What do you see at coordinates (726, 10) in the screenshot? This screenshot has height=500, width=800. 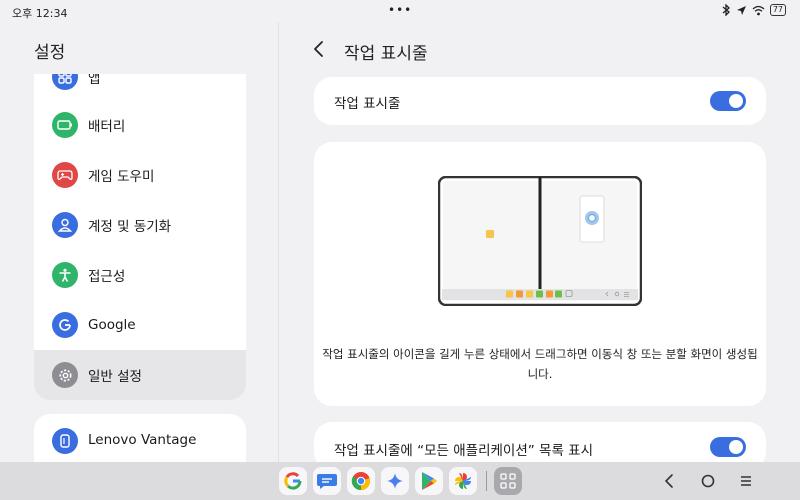 I see `bluetooth-icon` at bounding box center [726, 10].